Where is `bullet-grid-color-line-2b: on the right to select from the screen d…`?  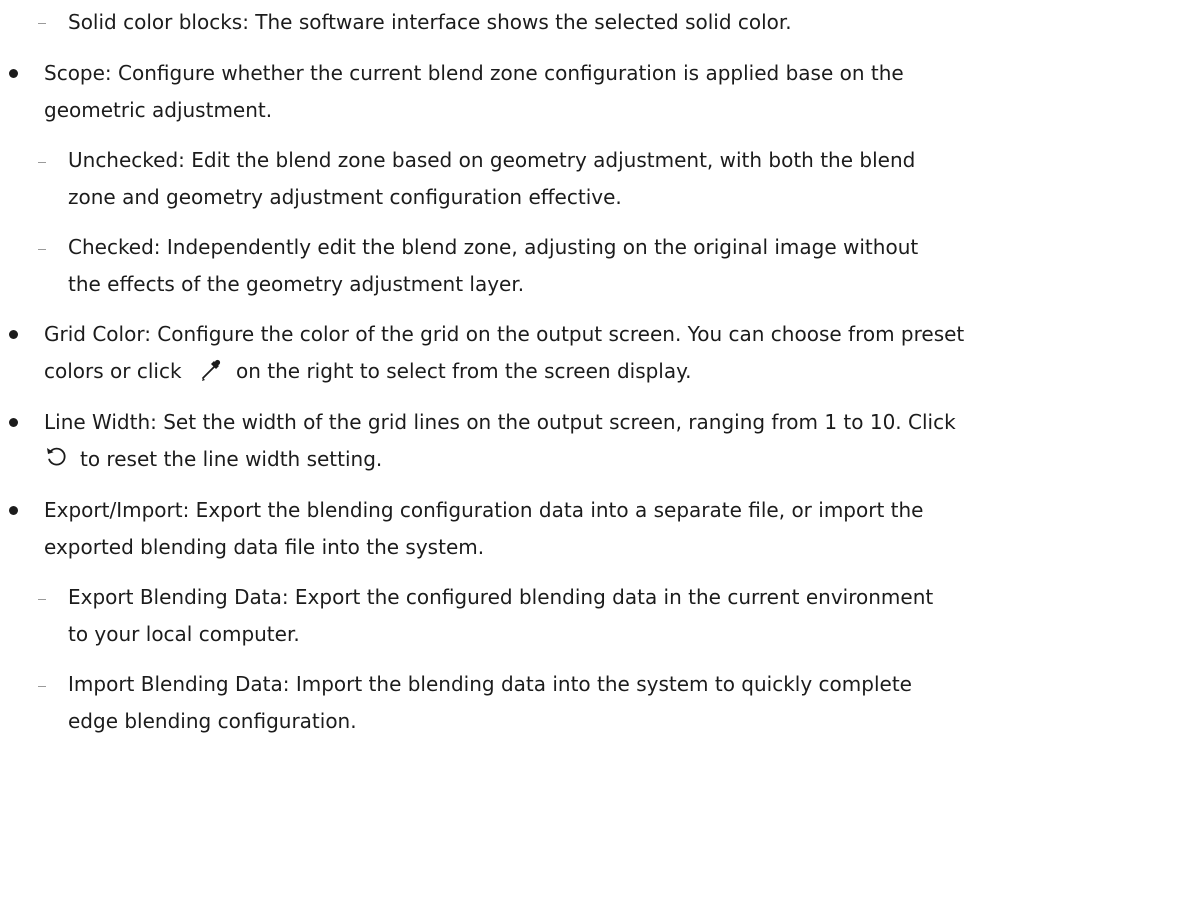 bullet-grid-color-line-2b: on the right to select from the screen d… is located at coordinates (464, 371).